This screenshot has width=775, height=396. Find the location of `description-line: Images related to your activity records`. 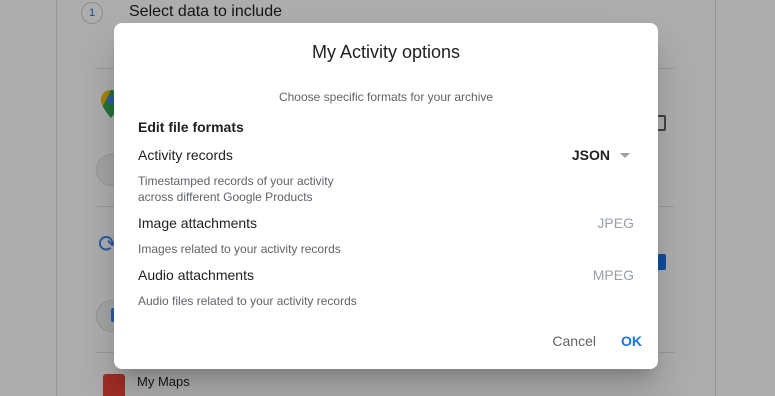

description-line: Images related to your activity records is located at coordinates (239, 249).